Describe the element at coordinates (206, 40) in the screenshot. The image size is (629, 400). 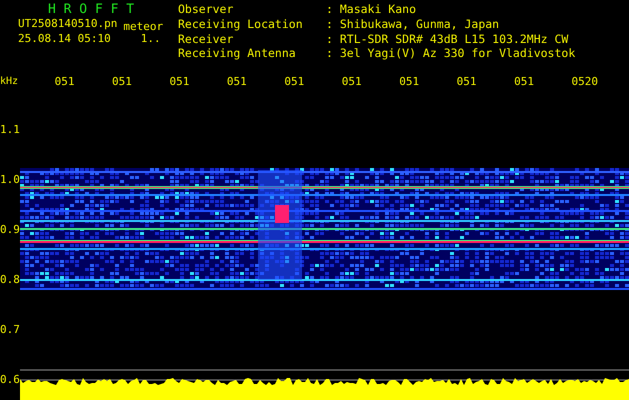
I see `field-label: Receiver` at that location.